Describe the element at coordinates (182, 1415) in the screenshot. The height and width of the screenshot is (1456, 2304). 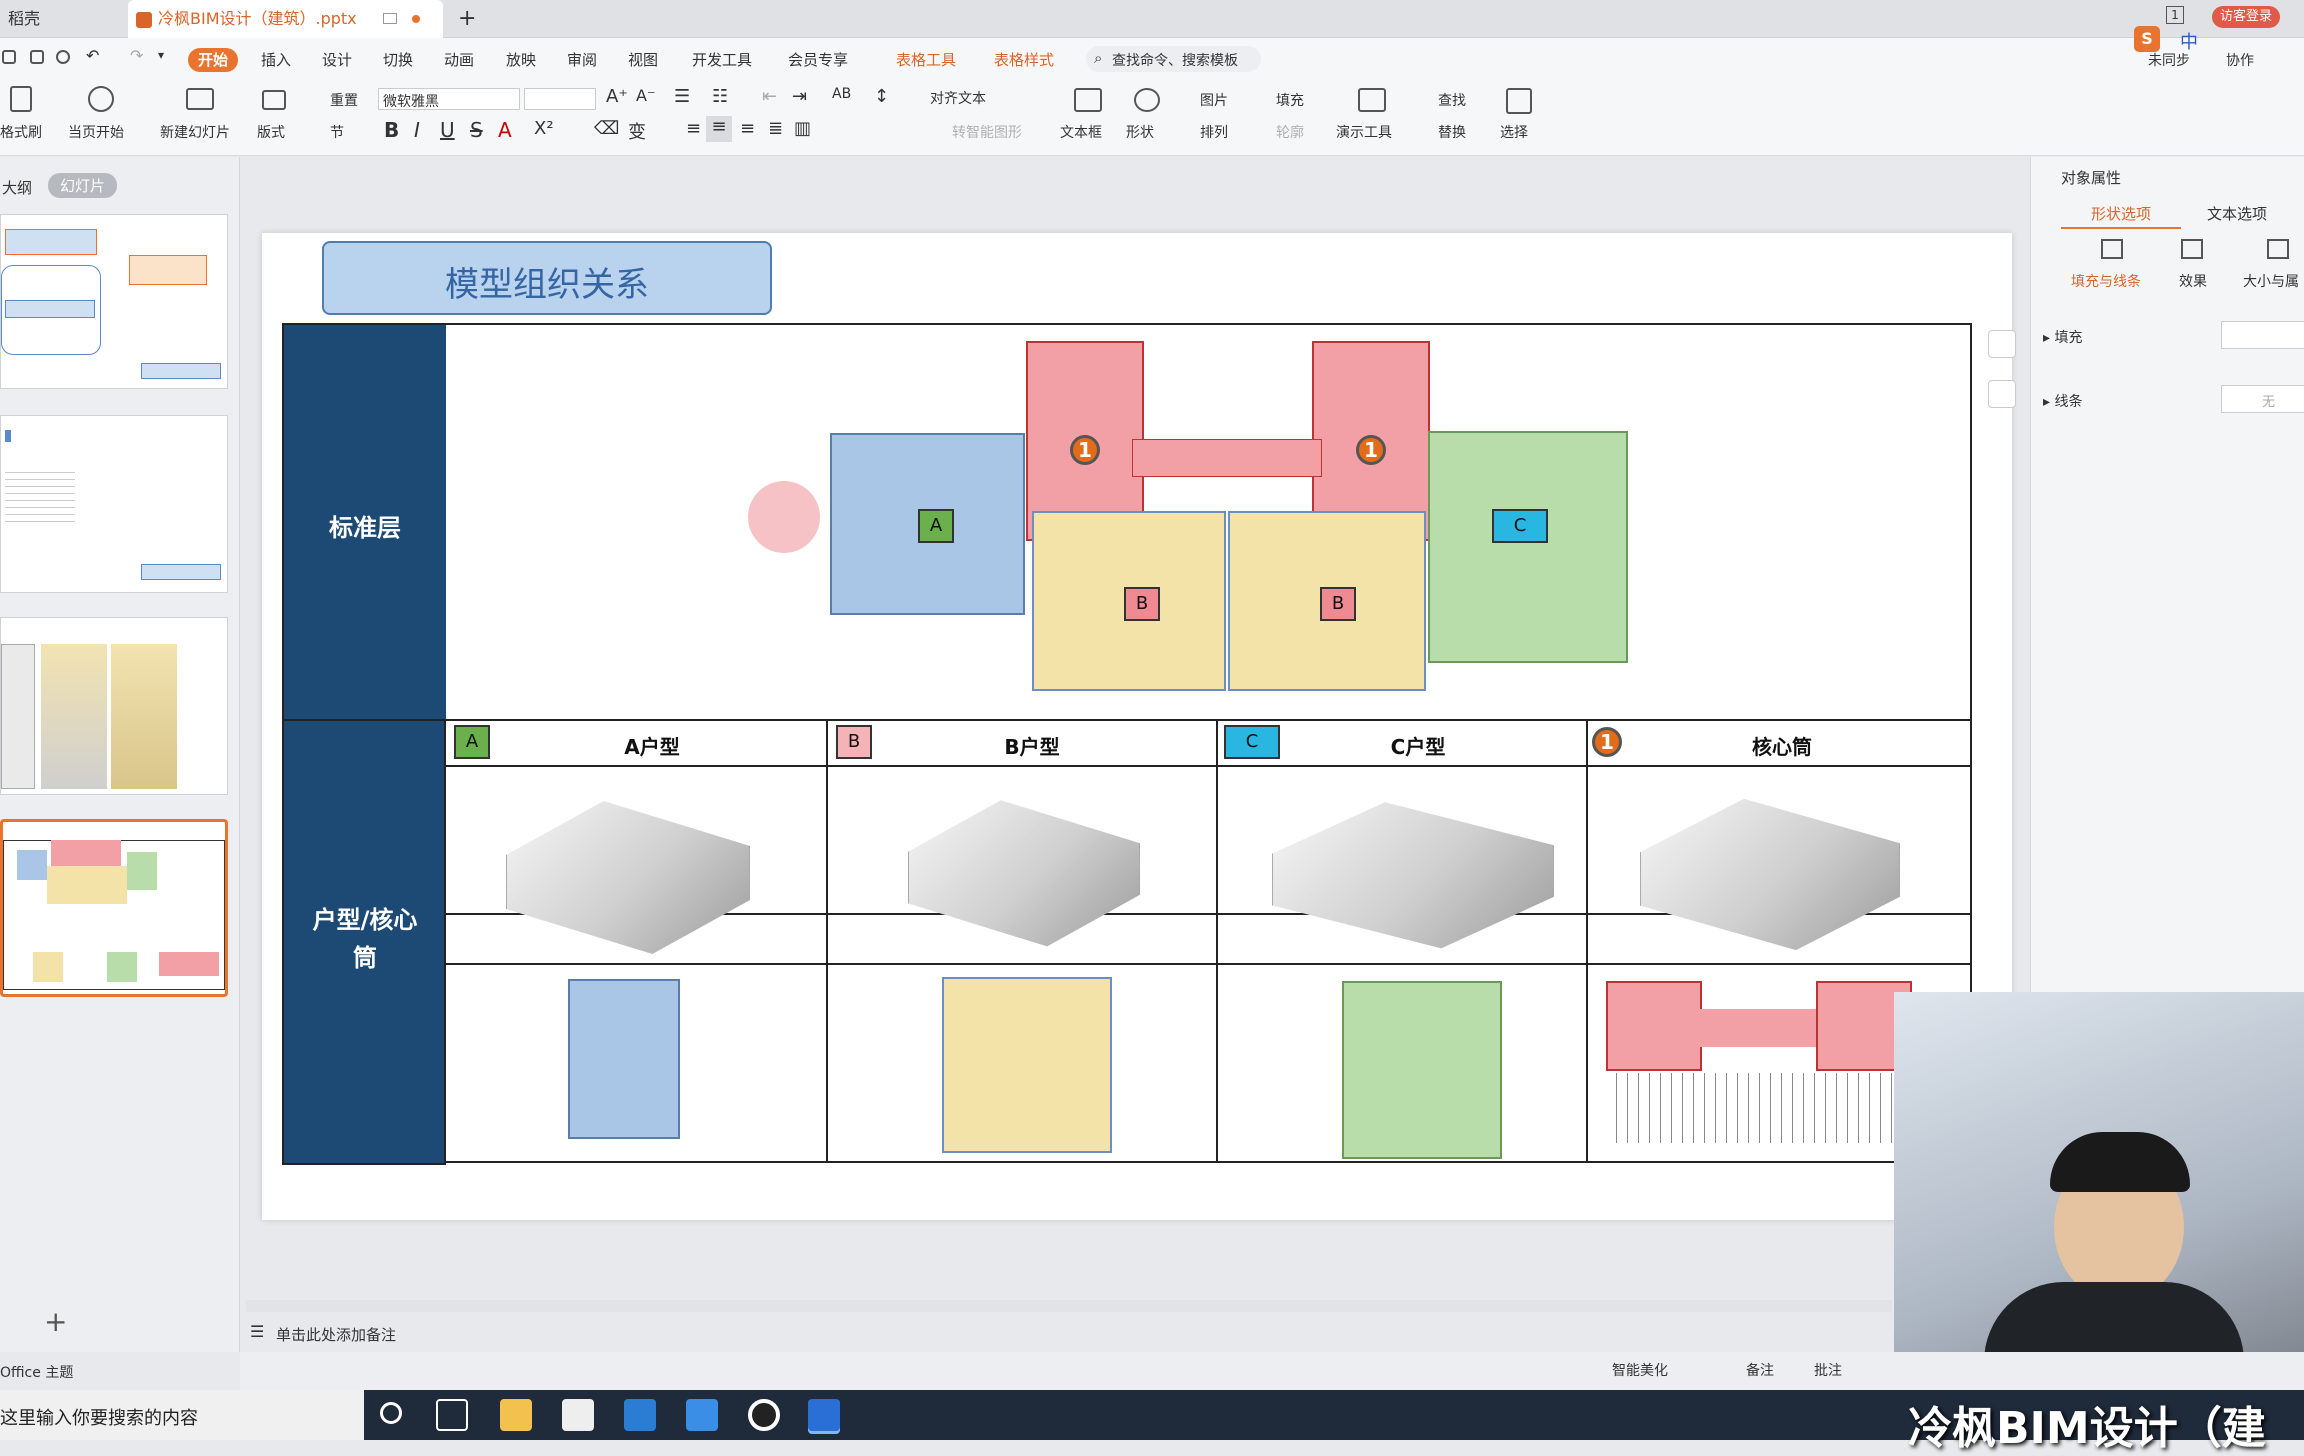
I see `taskbar-search: 这里输入你要搜索的内容` at that location.